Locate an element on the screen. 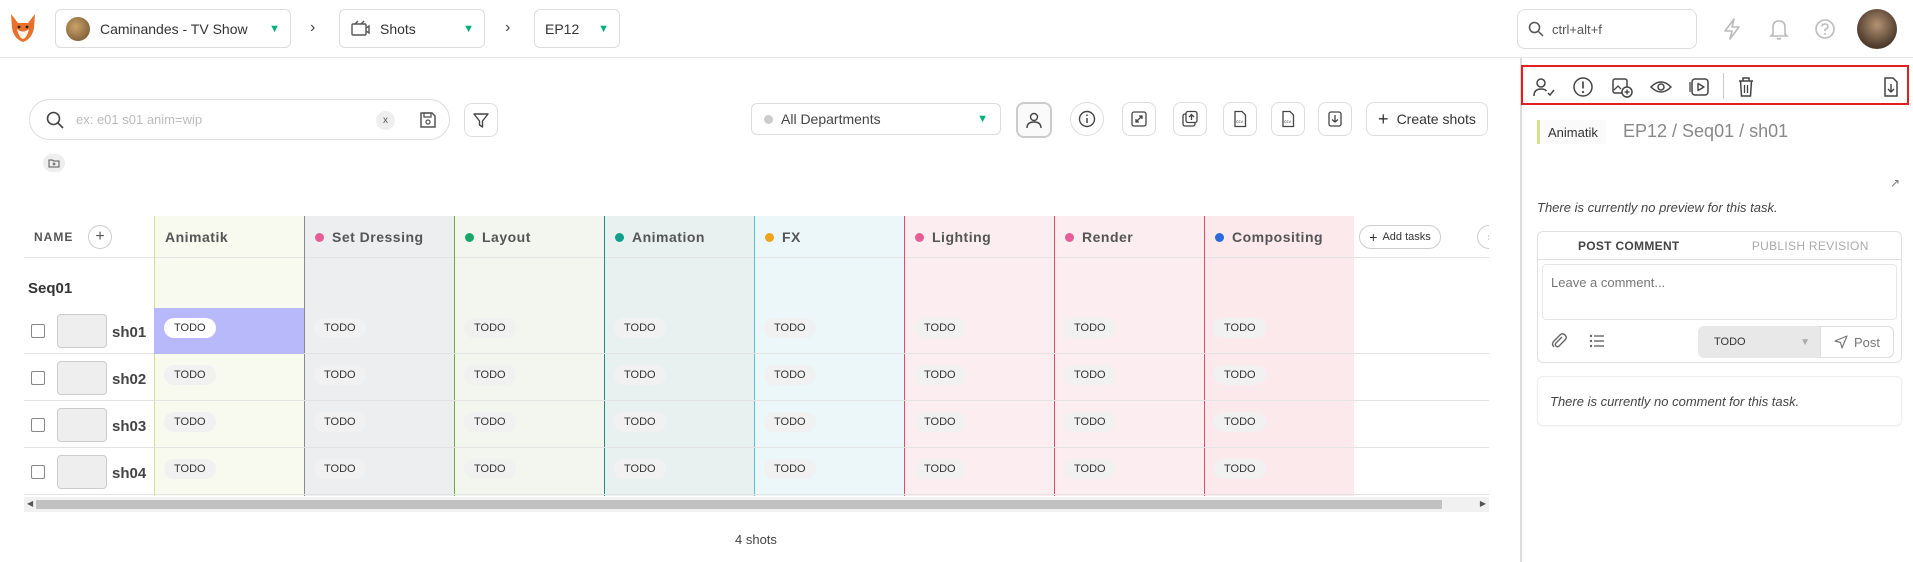 The height and width of the screenshot is (562, 1913). shot-name: sh04 is located at coordinates (129, 473).